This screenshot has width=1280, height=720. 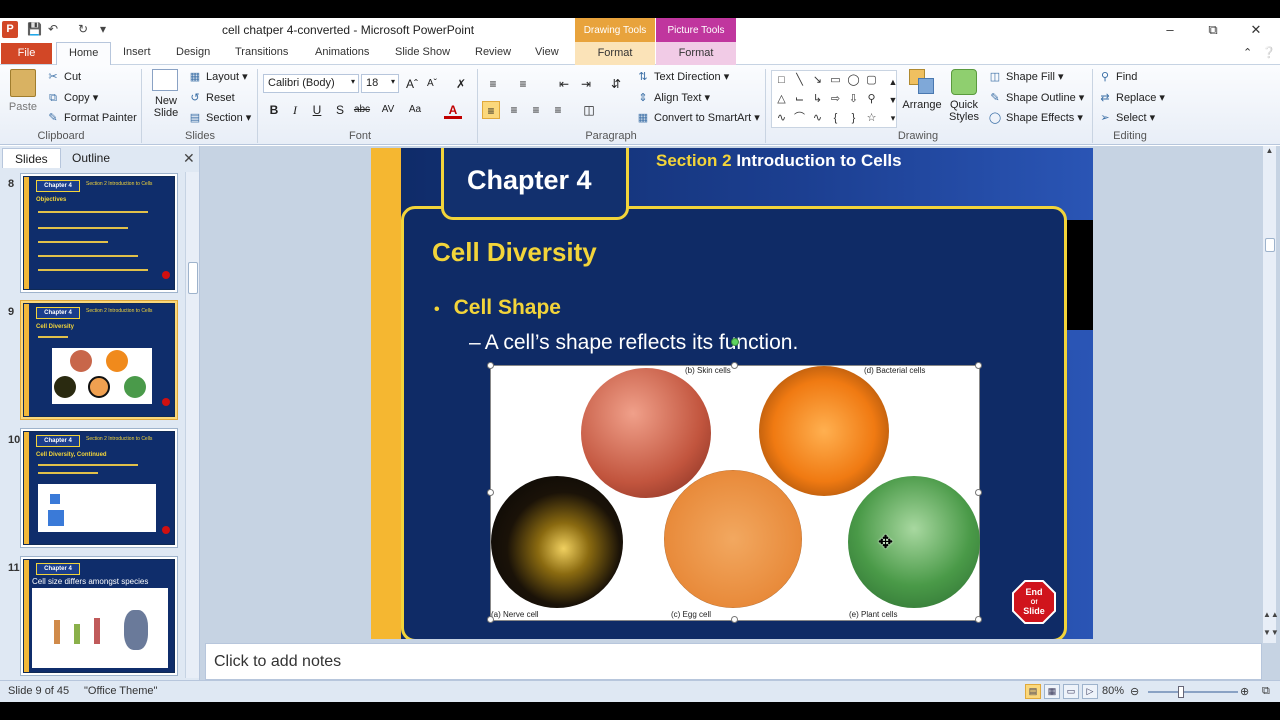 What do you see at coordinates (219, 117) in the screenshot?
I see `section-button: ▤ Section ▾` at bounding box center [219, 117].